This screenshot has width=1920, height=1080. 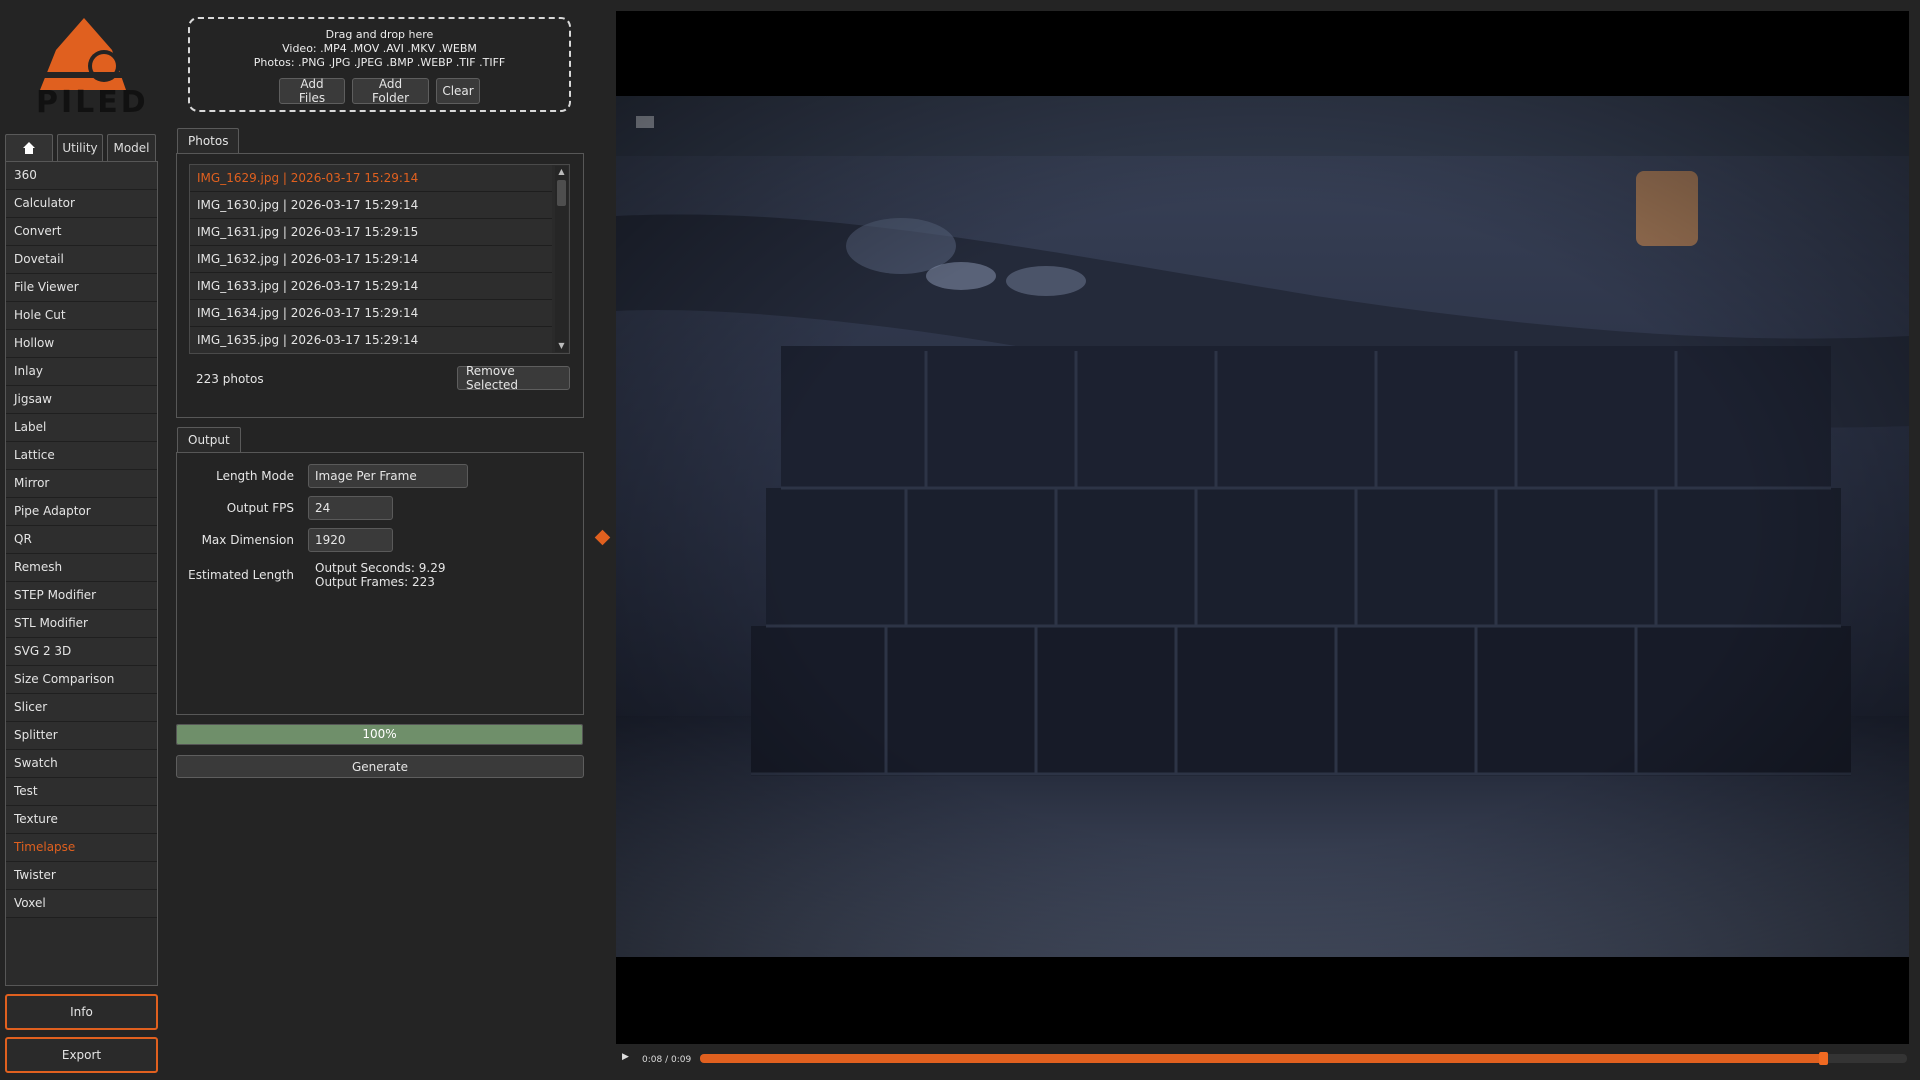 What do you see at coordinates (81, 344) in the screenshot?
I see `sidebar-item: Hollow` at bounding box center [81, 344].